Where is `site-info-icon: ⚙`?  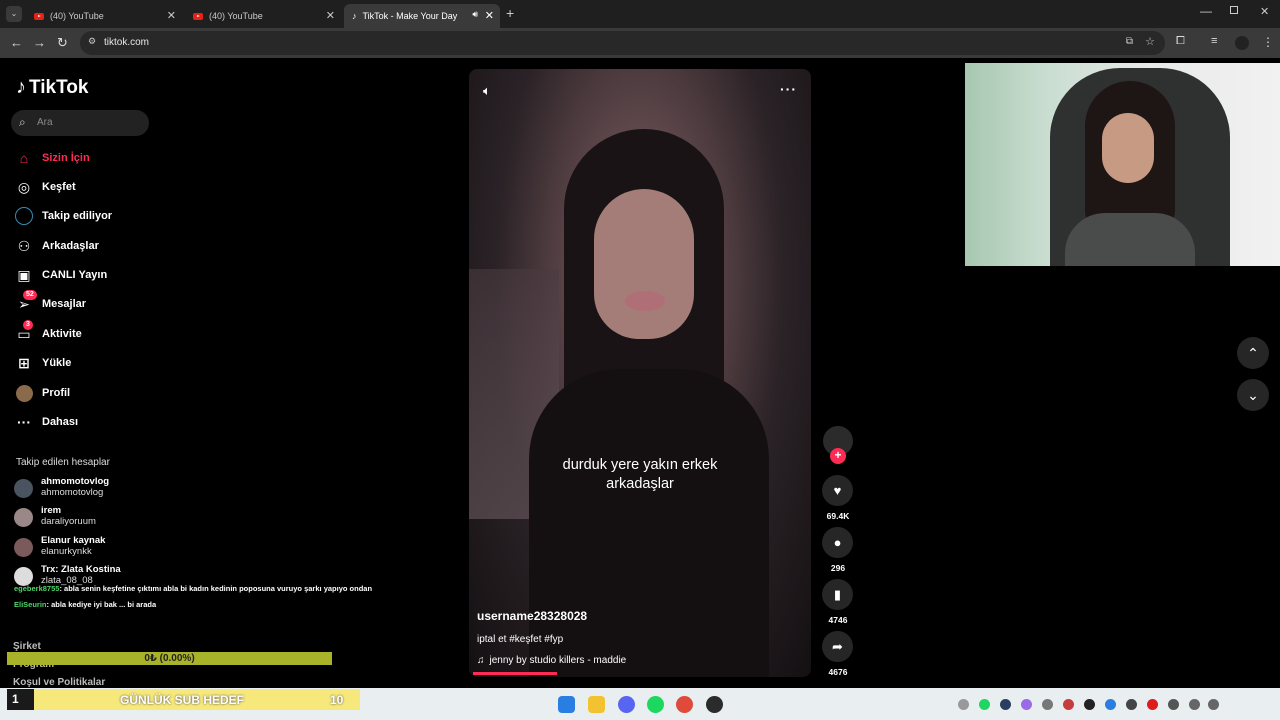 site-info-icon: ⚙ is located at coordinates (92, 41).